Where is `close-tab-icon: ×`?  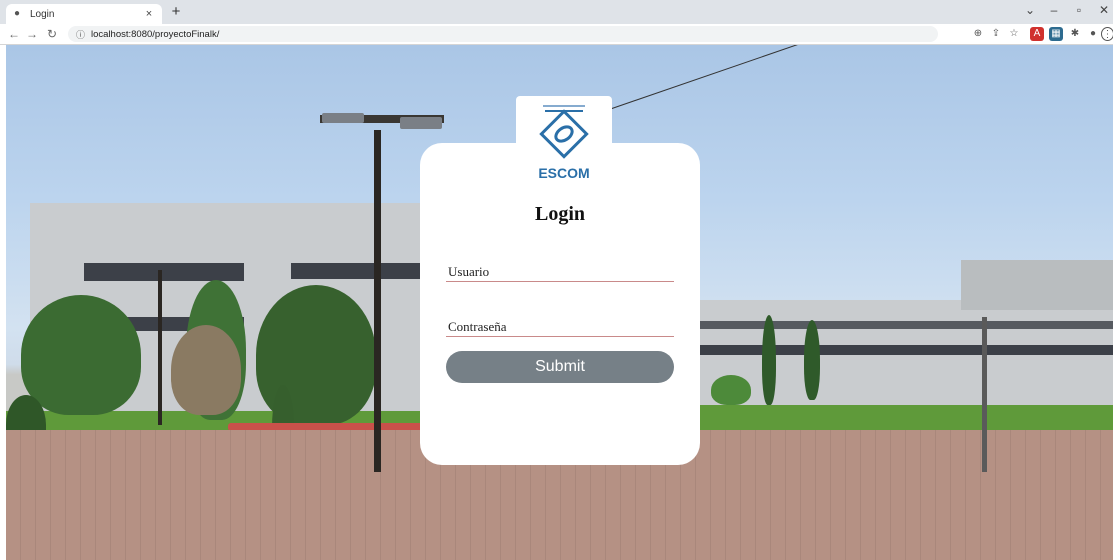 close-tab-icon: × is located at coordinates (149, 14).